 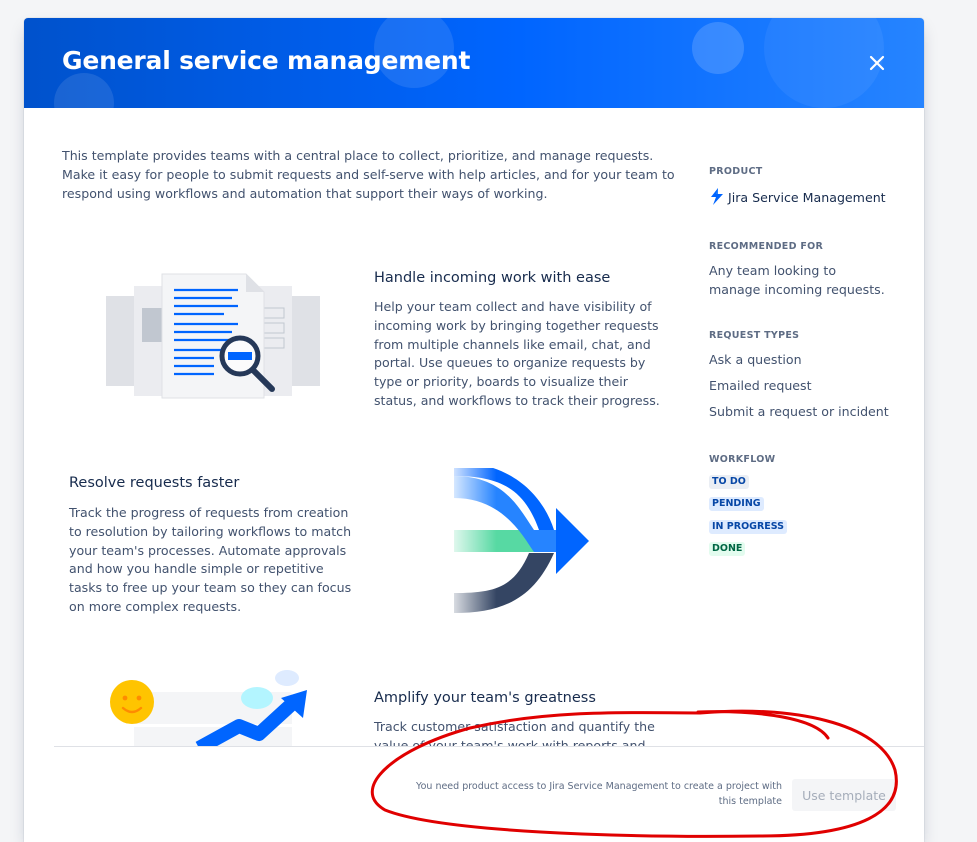 I want to click on merging-arrow-illustration, so click(x=519, y=543).